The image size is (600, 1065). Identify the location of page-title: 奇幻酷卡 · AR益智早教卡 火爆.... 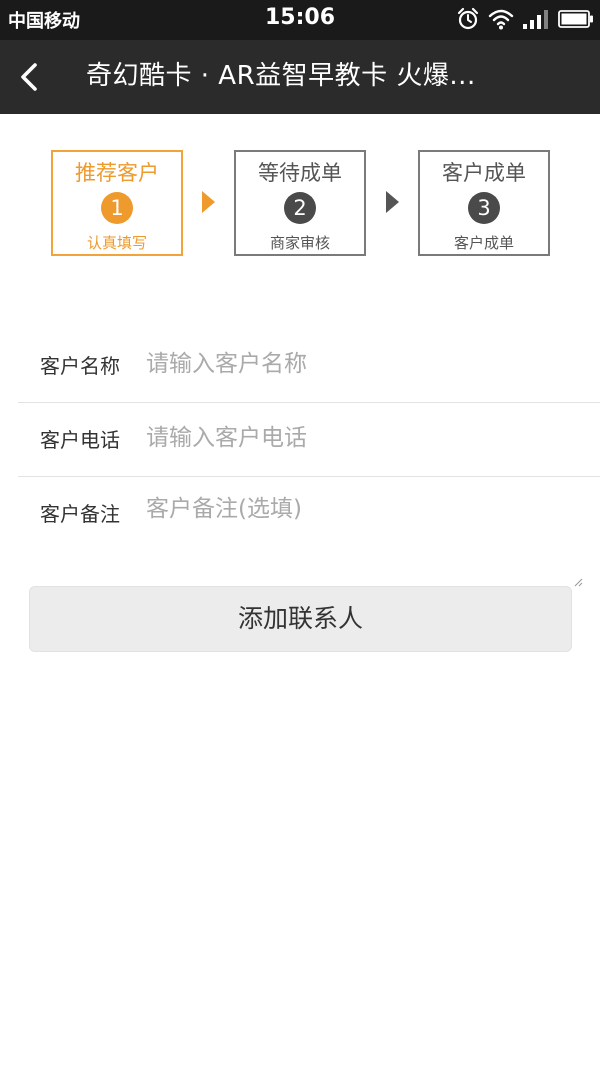
(281, 76).